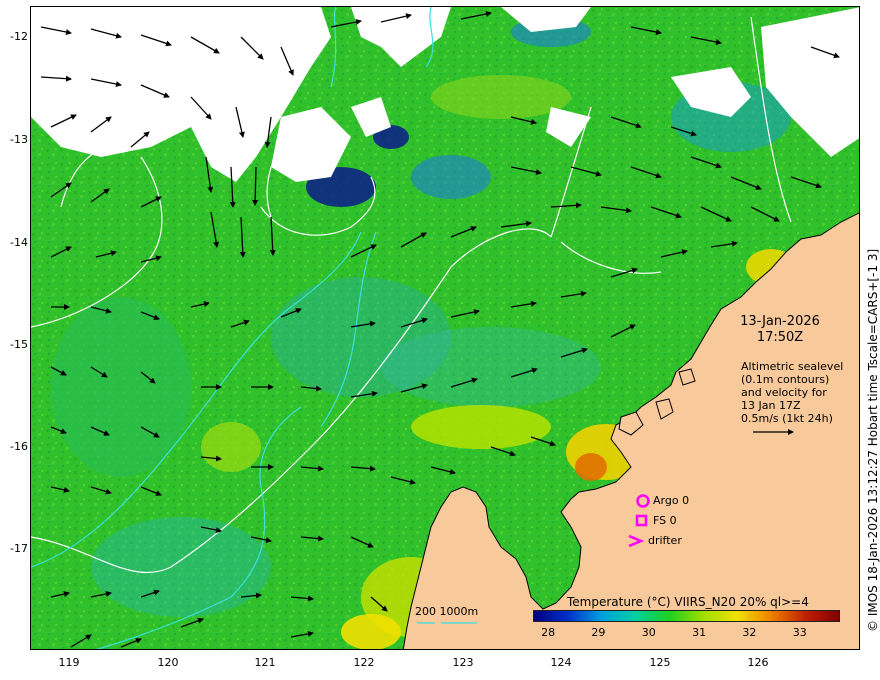  I want to click on timestamp-time: 17:50Z, so click(780, 337).